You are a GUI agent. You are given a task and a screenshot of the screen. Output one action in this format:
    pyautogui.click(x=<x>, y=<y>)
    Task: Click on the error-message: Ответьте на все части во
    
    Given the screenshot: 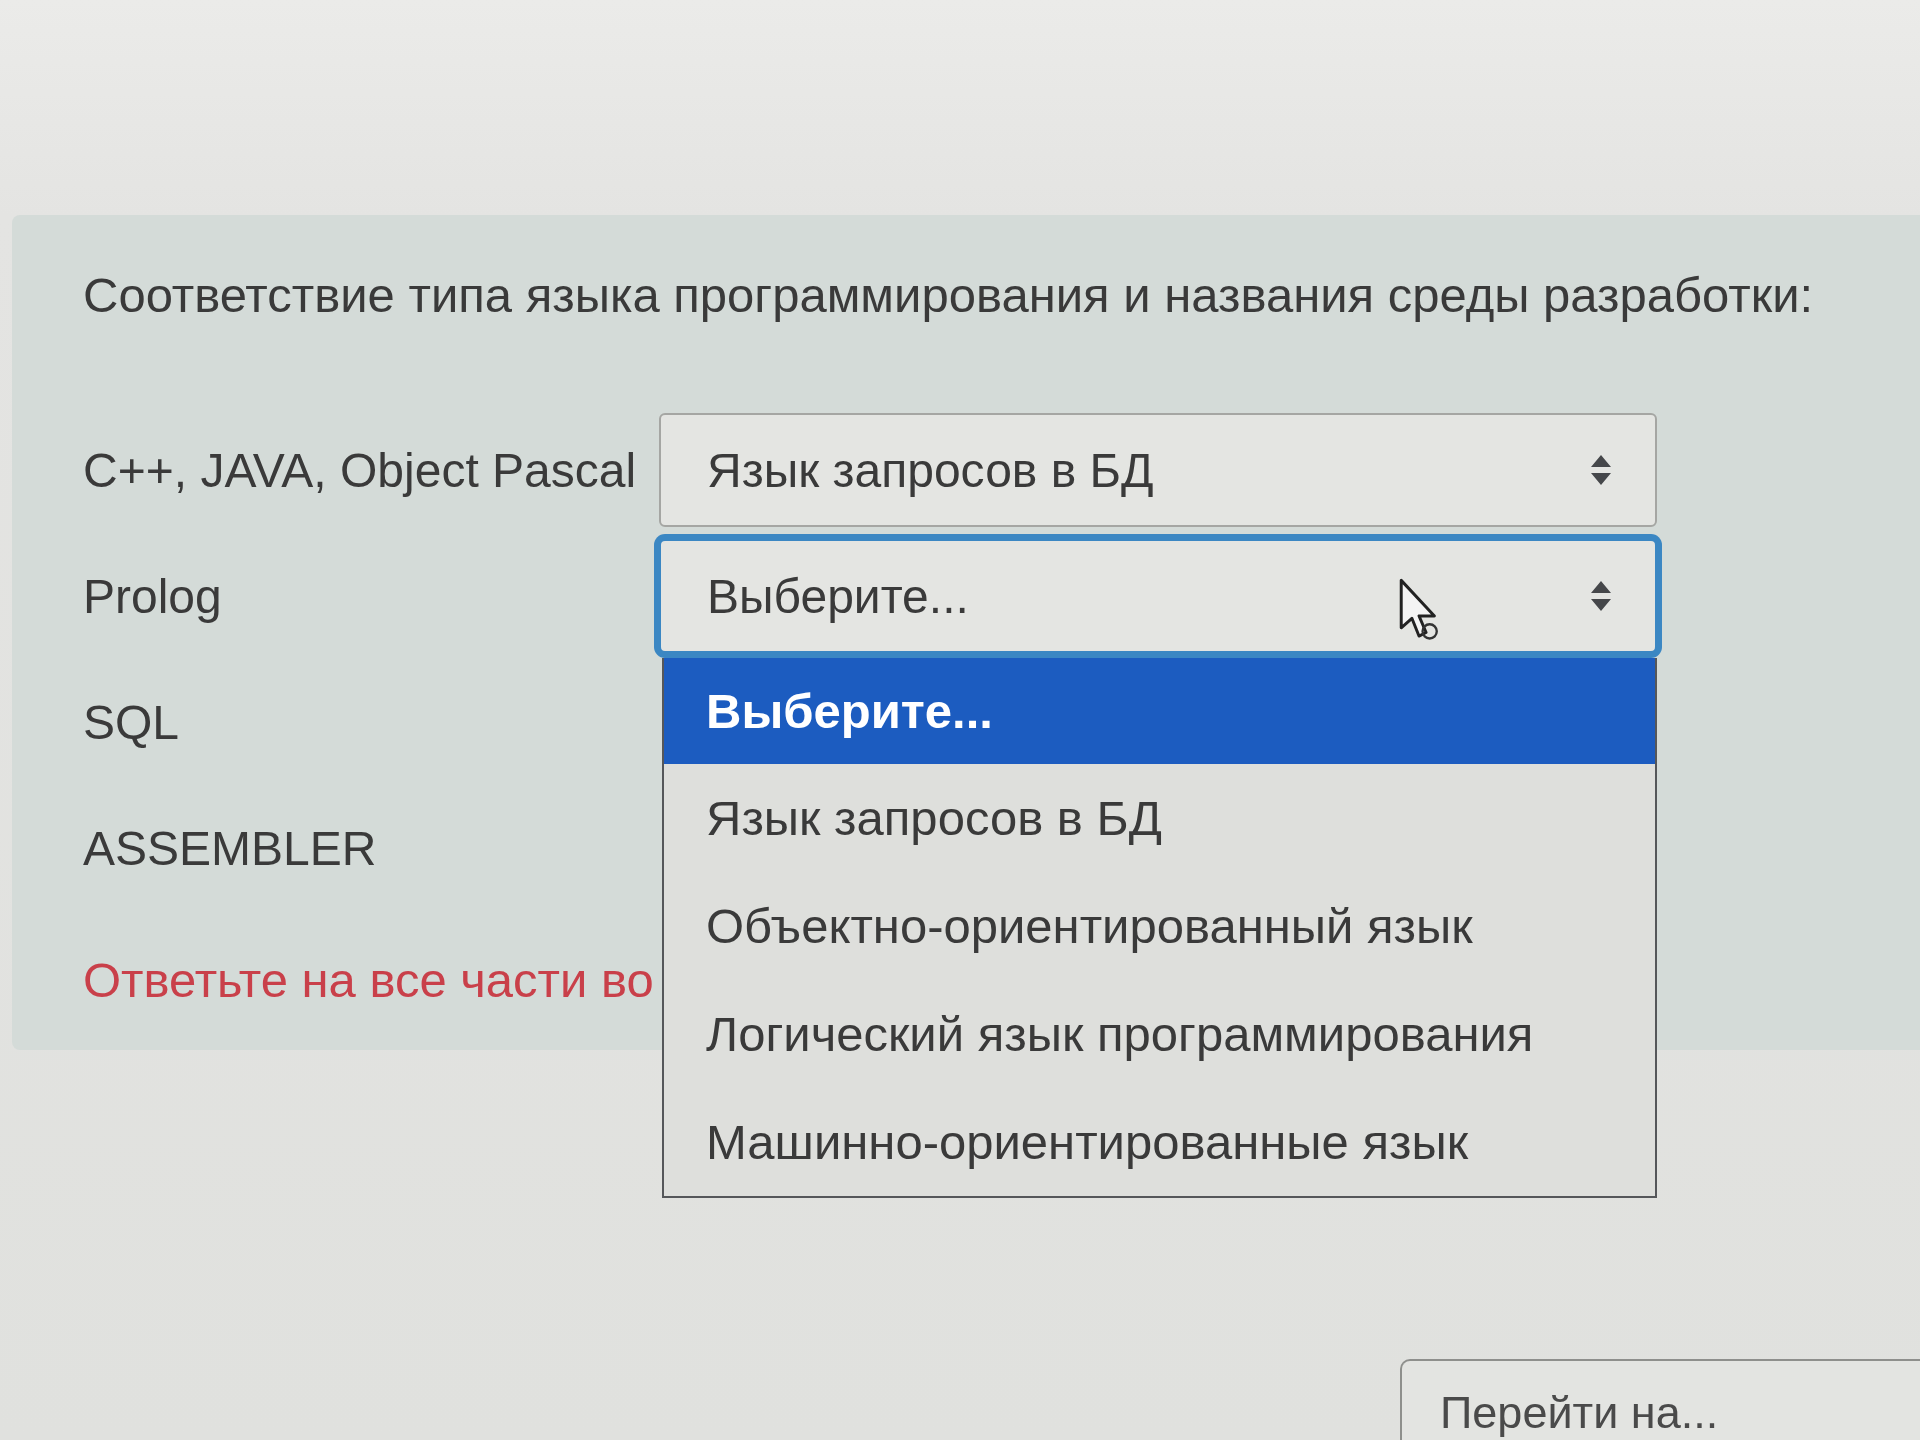 What is the action you would take?
    pyautogui.click(x=368, y=980)
    